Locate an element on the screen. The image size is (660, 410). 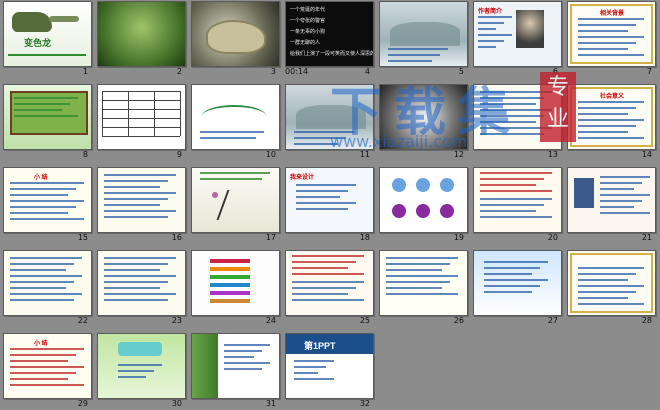
slide-cell: 27 is located at coordinates (517, 288).